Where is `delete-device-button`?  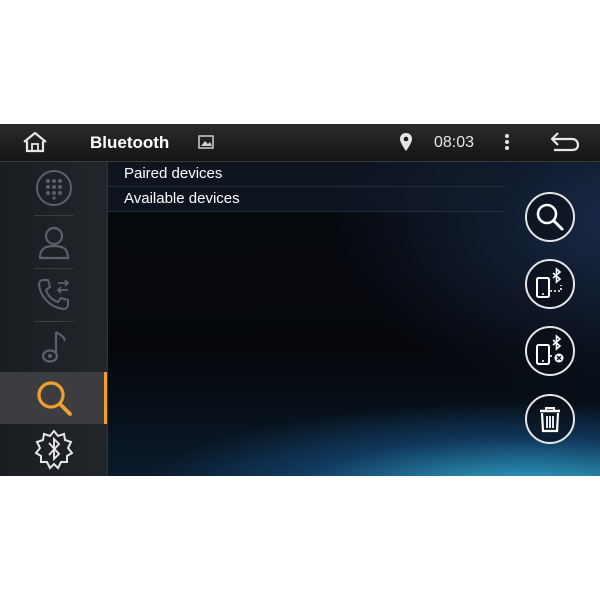 delete-device-button is located at coordinates (550, 419).